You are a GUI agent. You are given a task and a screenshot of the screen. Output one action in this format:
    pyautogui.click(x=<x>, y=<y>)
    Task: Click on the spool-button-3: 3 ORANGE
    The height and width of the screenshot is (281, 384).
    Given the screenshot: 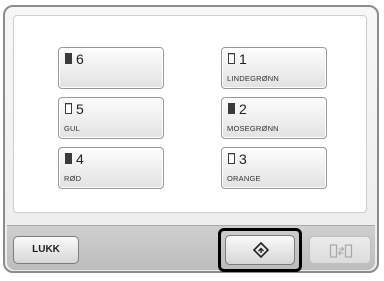 What is the action you would take?
    pyautogui.click(x=274, y=168)
    